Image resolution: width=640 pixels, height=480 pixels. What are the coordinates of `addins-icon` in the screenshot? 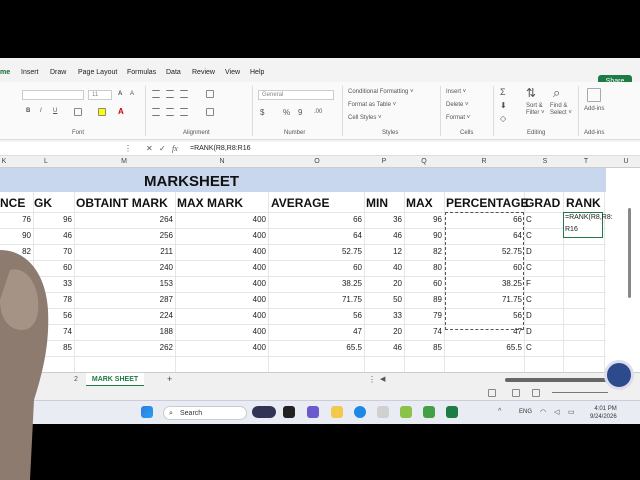 It's located at (594, 95).